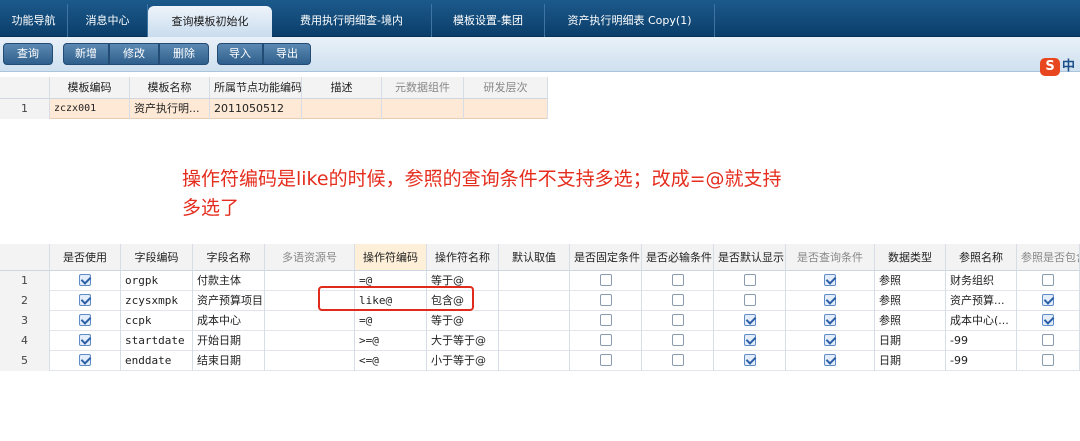  Describe the element at coordinates (1048, 257) in the screenshot. I see `col-ref-include: 参照是否包含` at that location.